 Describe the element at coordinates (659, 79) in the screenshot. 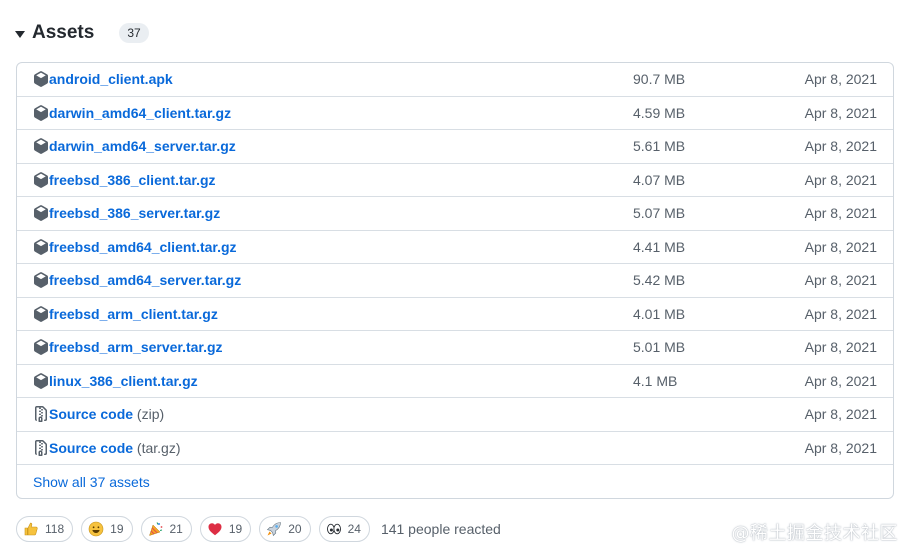

I see `asset-size: 90.7 MB` at that location.